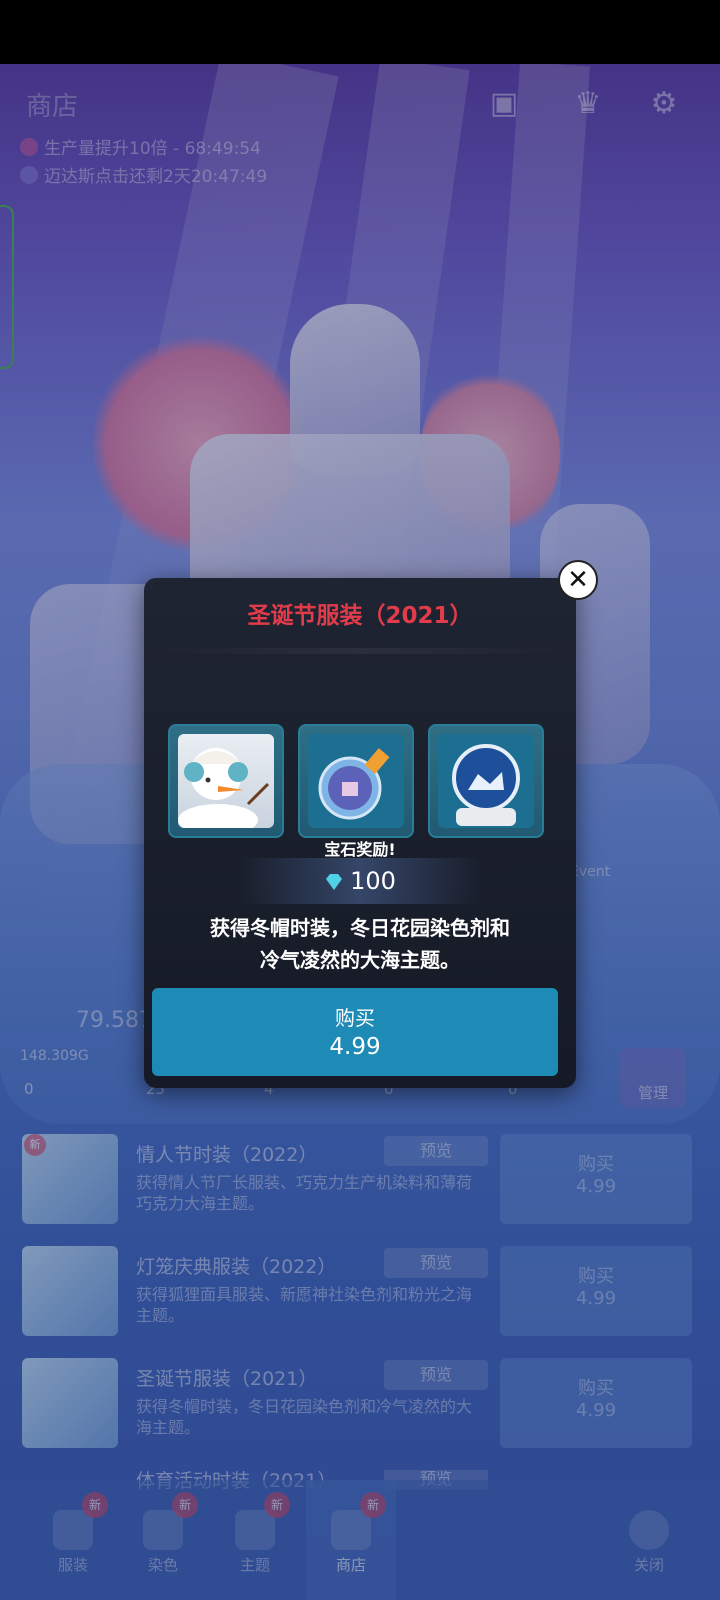  Describe the element at coordinates (578, 580) in the screenshot. I see `close-icon: ✕` at that location.